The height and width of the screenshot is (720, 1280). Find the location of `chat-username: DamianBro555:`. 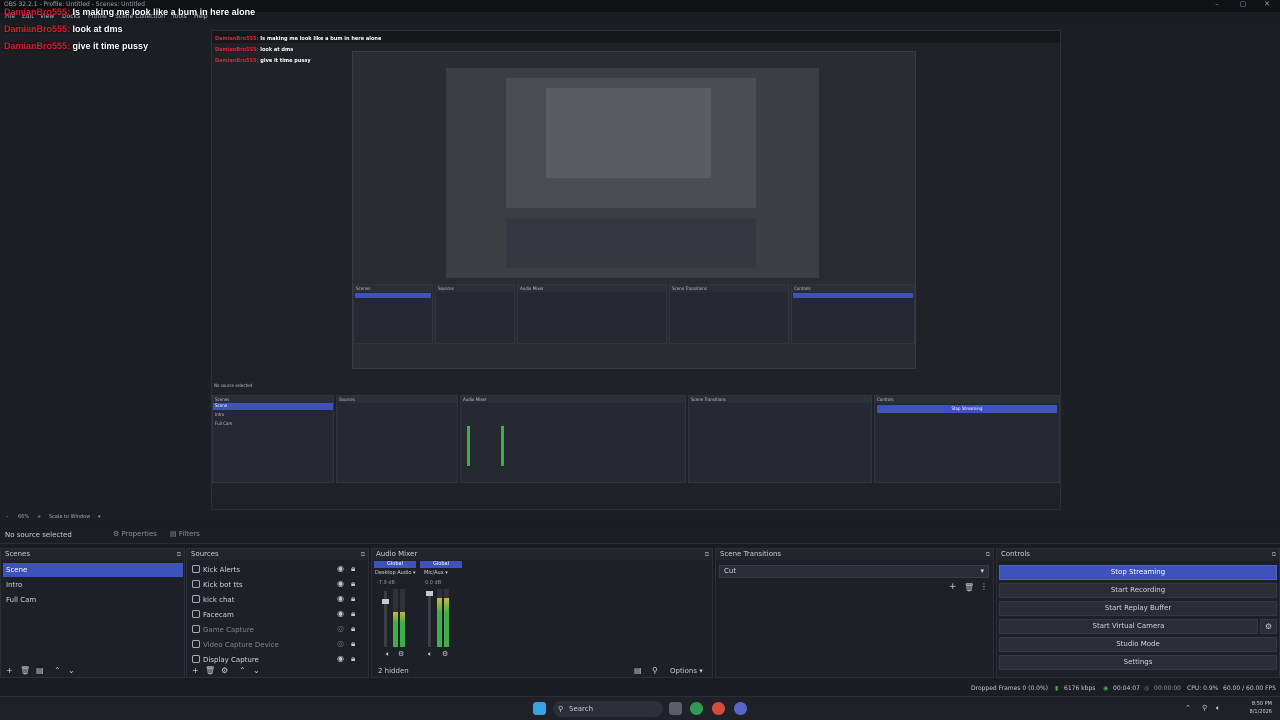

chat-username: DamianBro555: is located at coordinates (37, 12).